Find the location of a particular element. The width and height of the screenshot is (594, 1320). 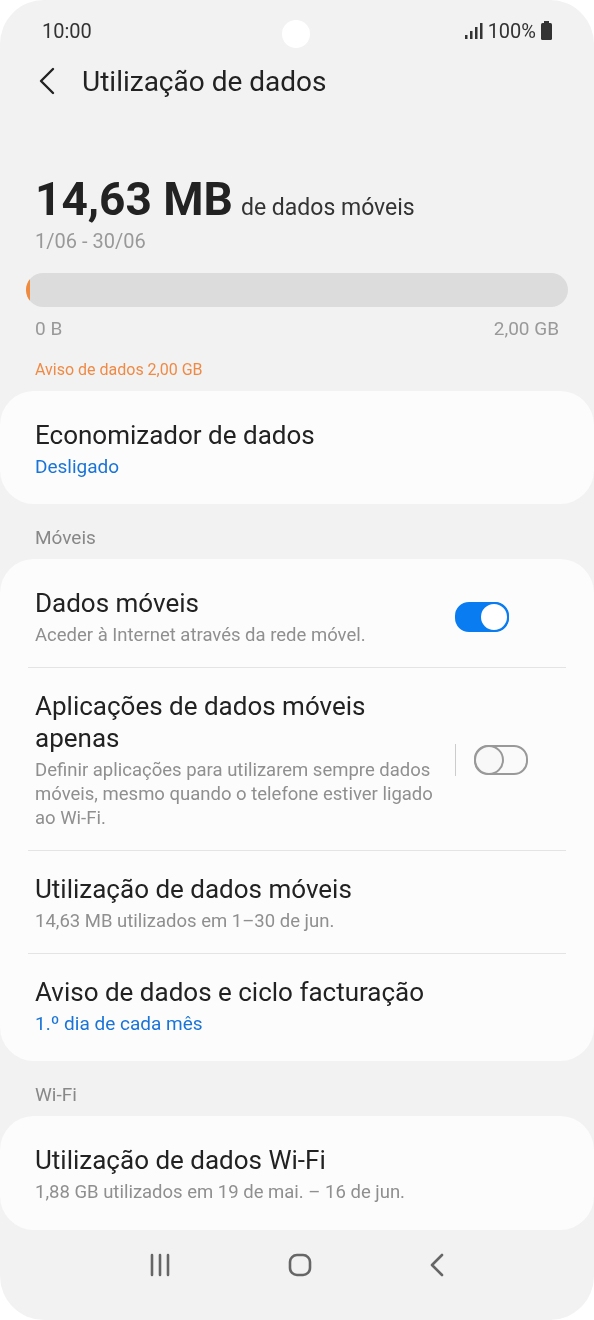

settings-row: Aviso de dados e ciclo facturação 1.º dia de cada mês is located at coordinates (297, 1004).